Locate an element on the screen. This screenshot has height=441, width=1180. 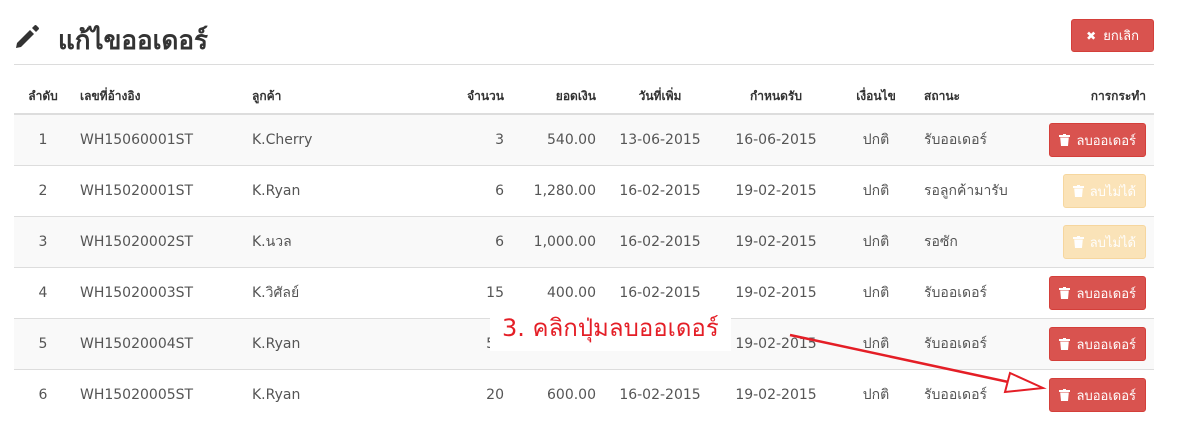
cell-qty: 3 is located at coordinates (462, 139).